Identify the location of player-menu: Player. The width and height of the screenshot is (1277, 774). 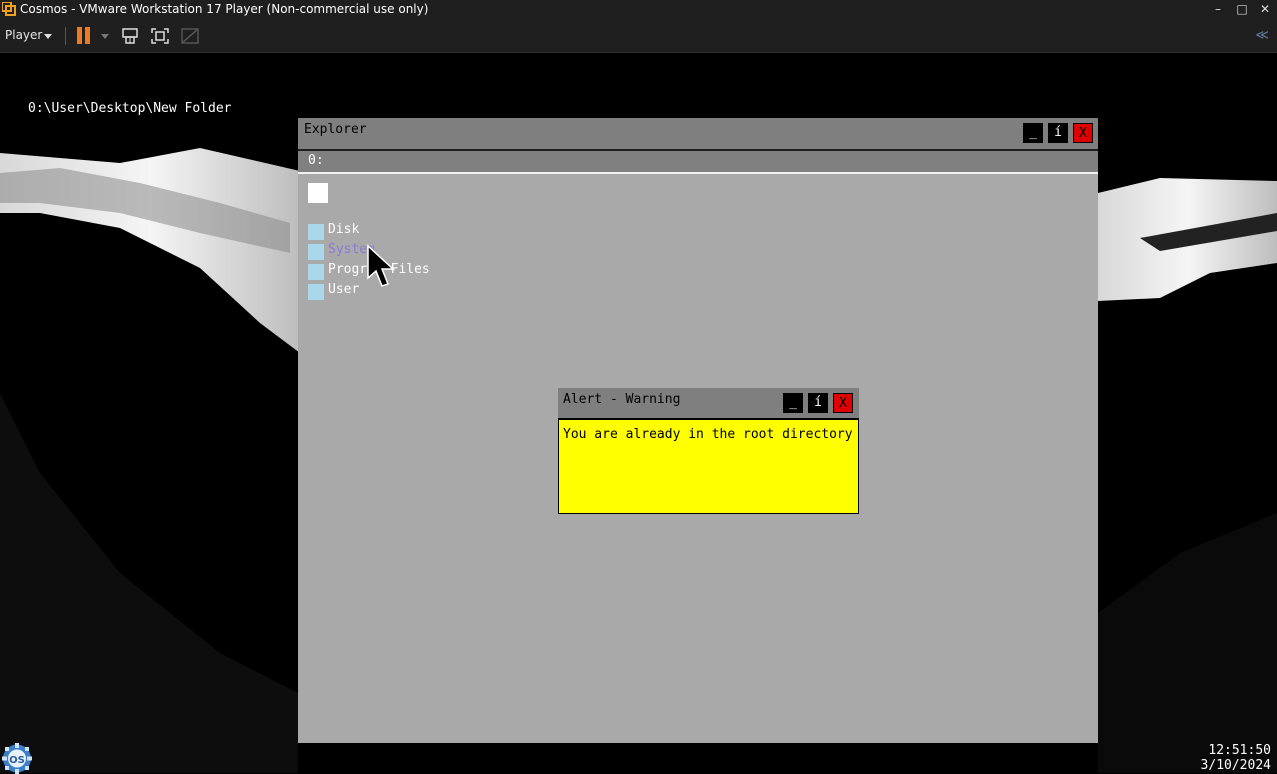
(23, 35).